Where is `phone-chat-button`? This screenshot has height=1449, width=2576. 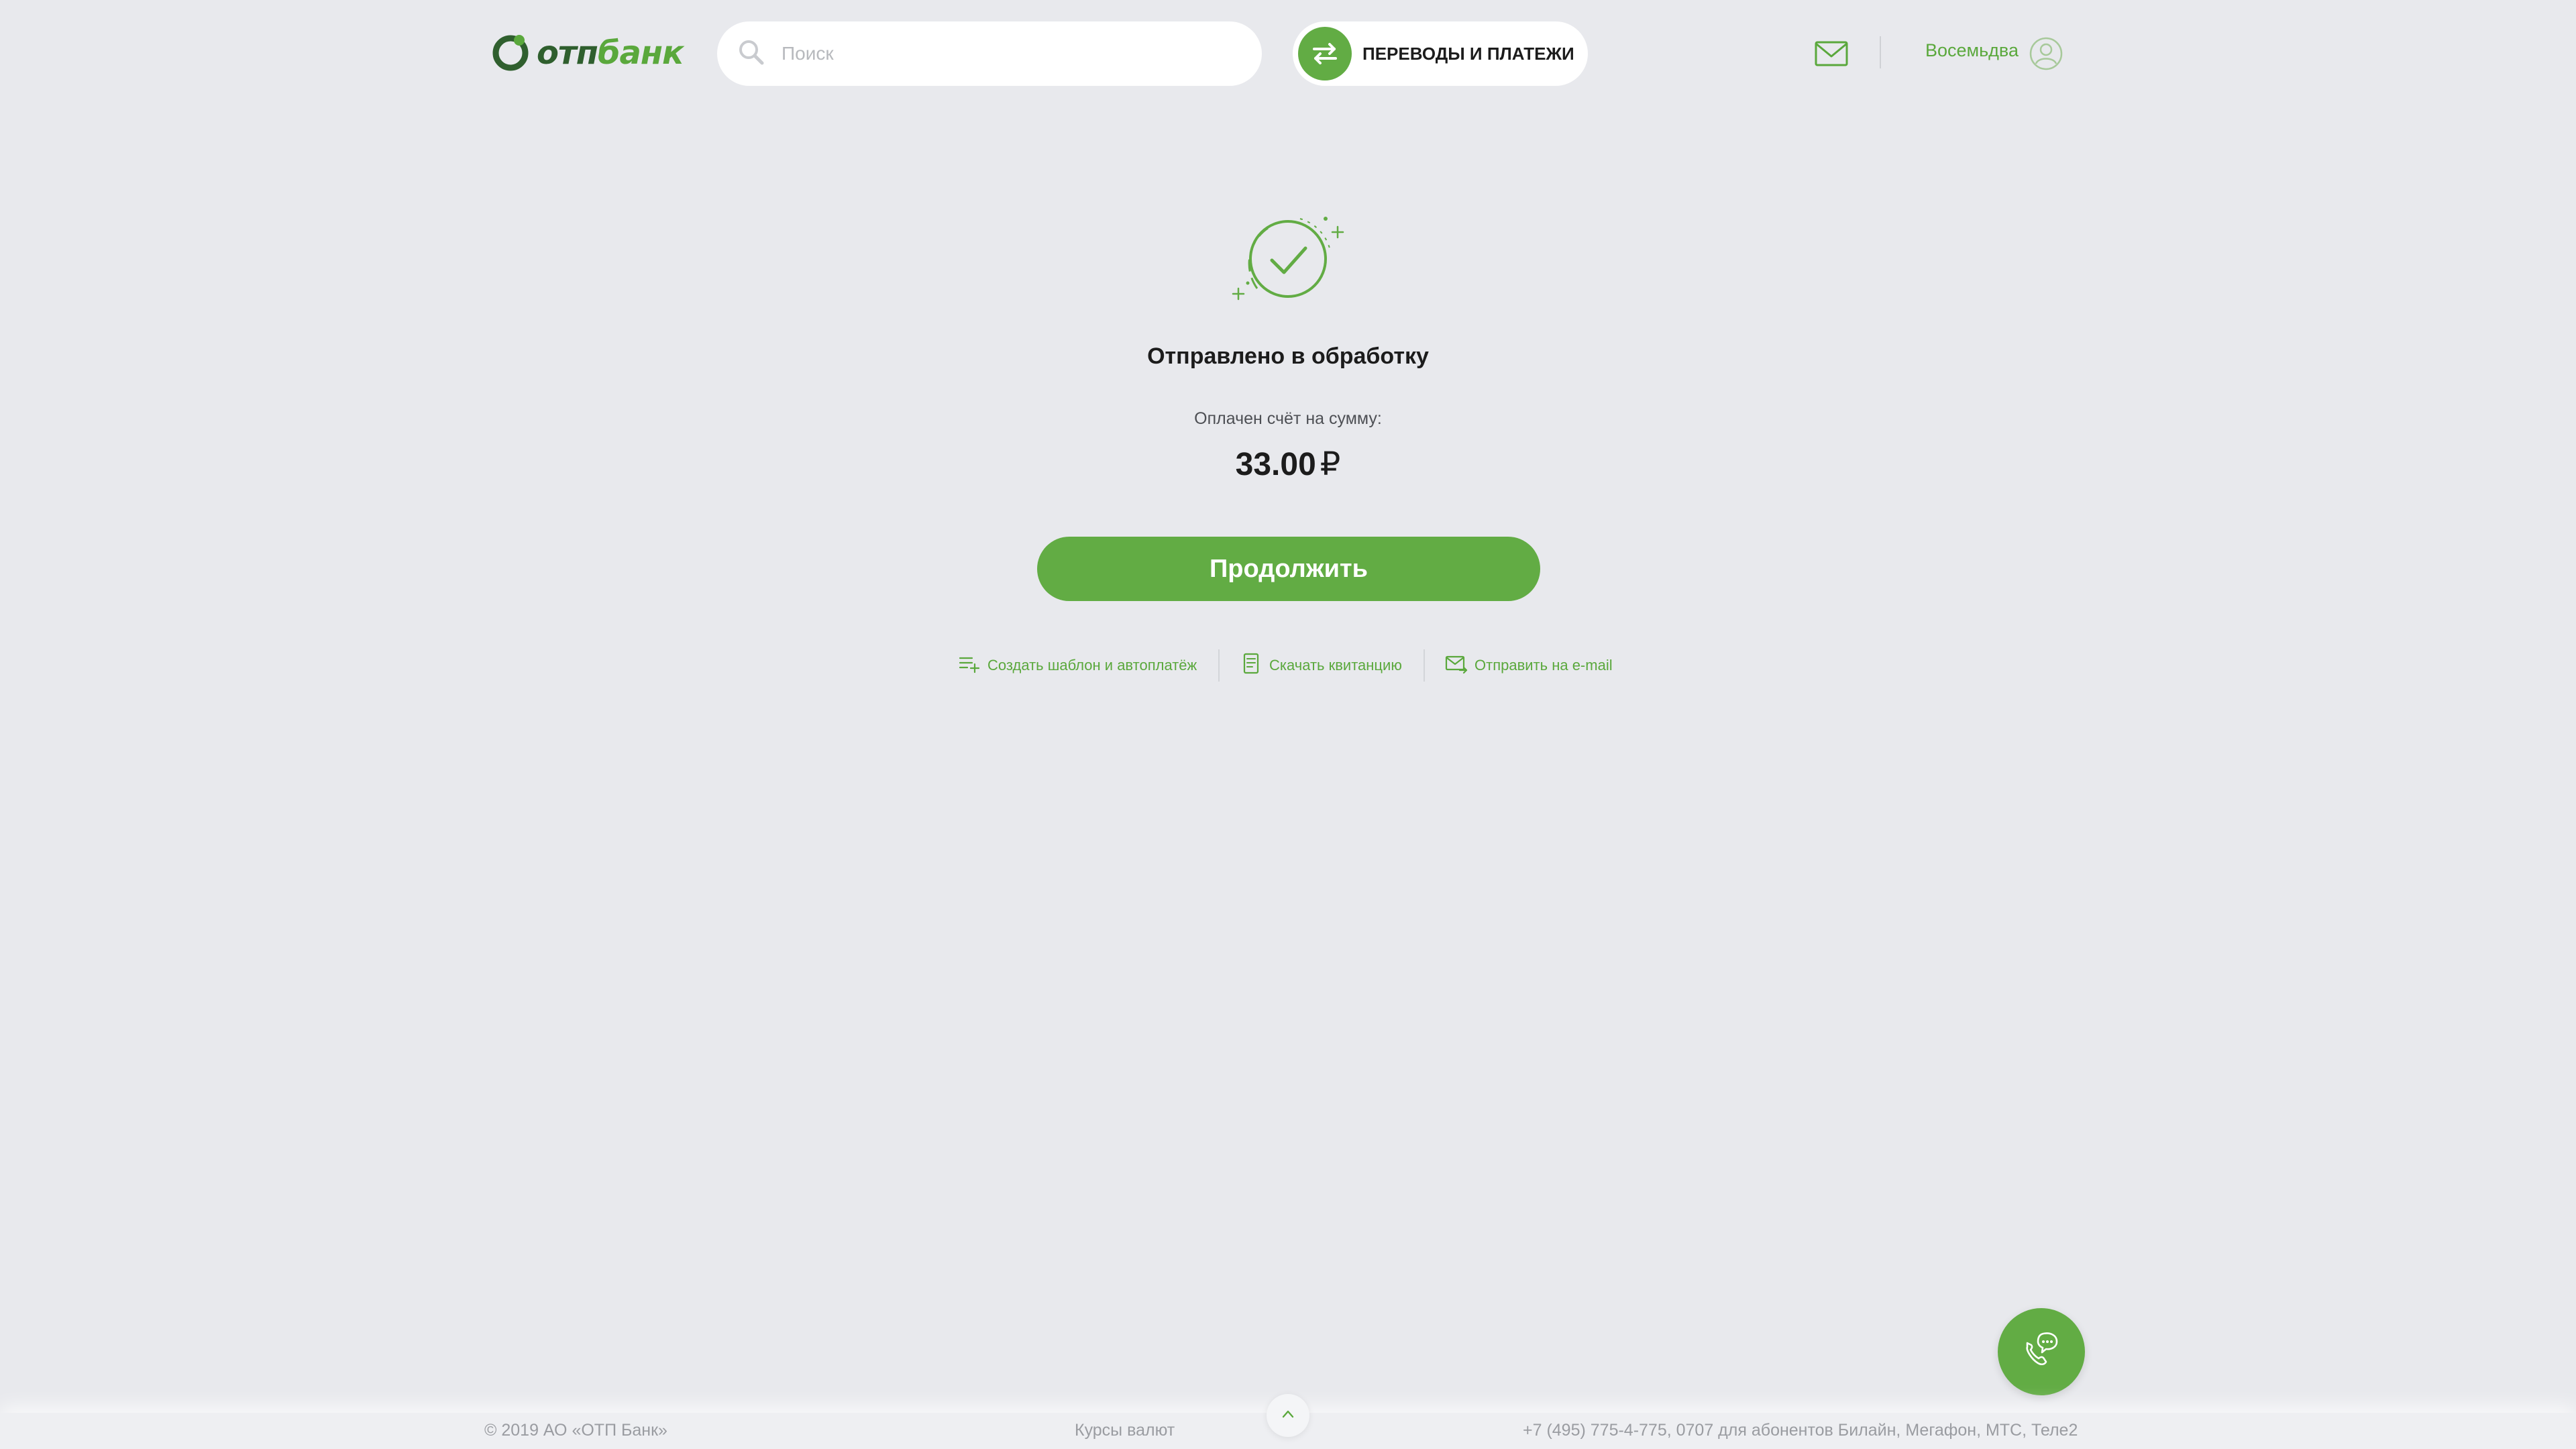
phone-chat-button is located at coordinates (2041, 1351).